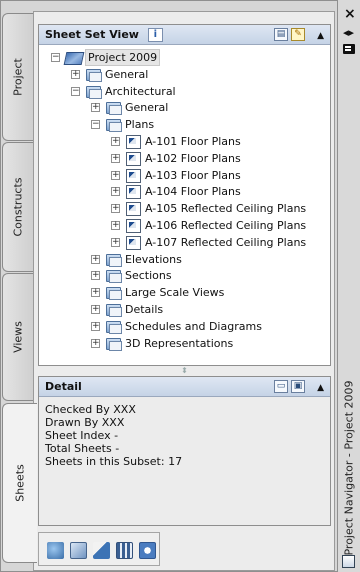 The height and width of the screenshot is (572, 360). Describe the element at coordinates (298, 34) in the screenshot. I see `sheet-list-icon: ✎` at that location.